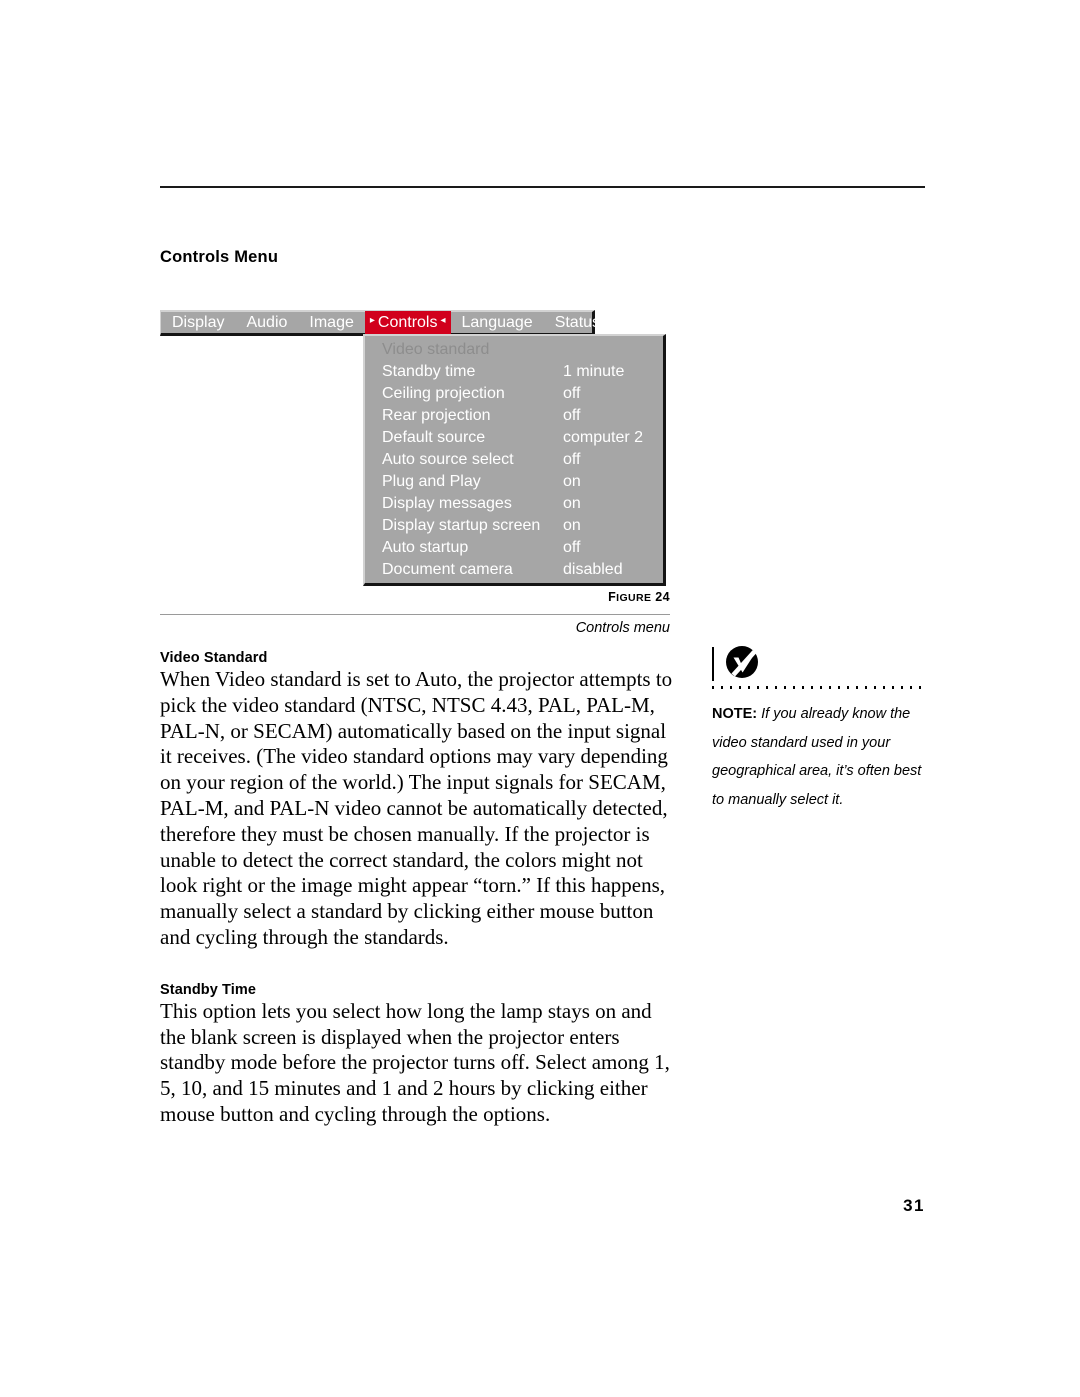 Image resolution: width=1080 pixels, height=1397 pixels. I want to click on figure-caption: Controls menu, so click(622, 628).